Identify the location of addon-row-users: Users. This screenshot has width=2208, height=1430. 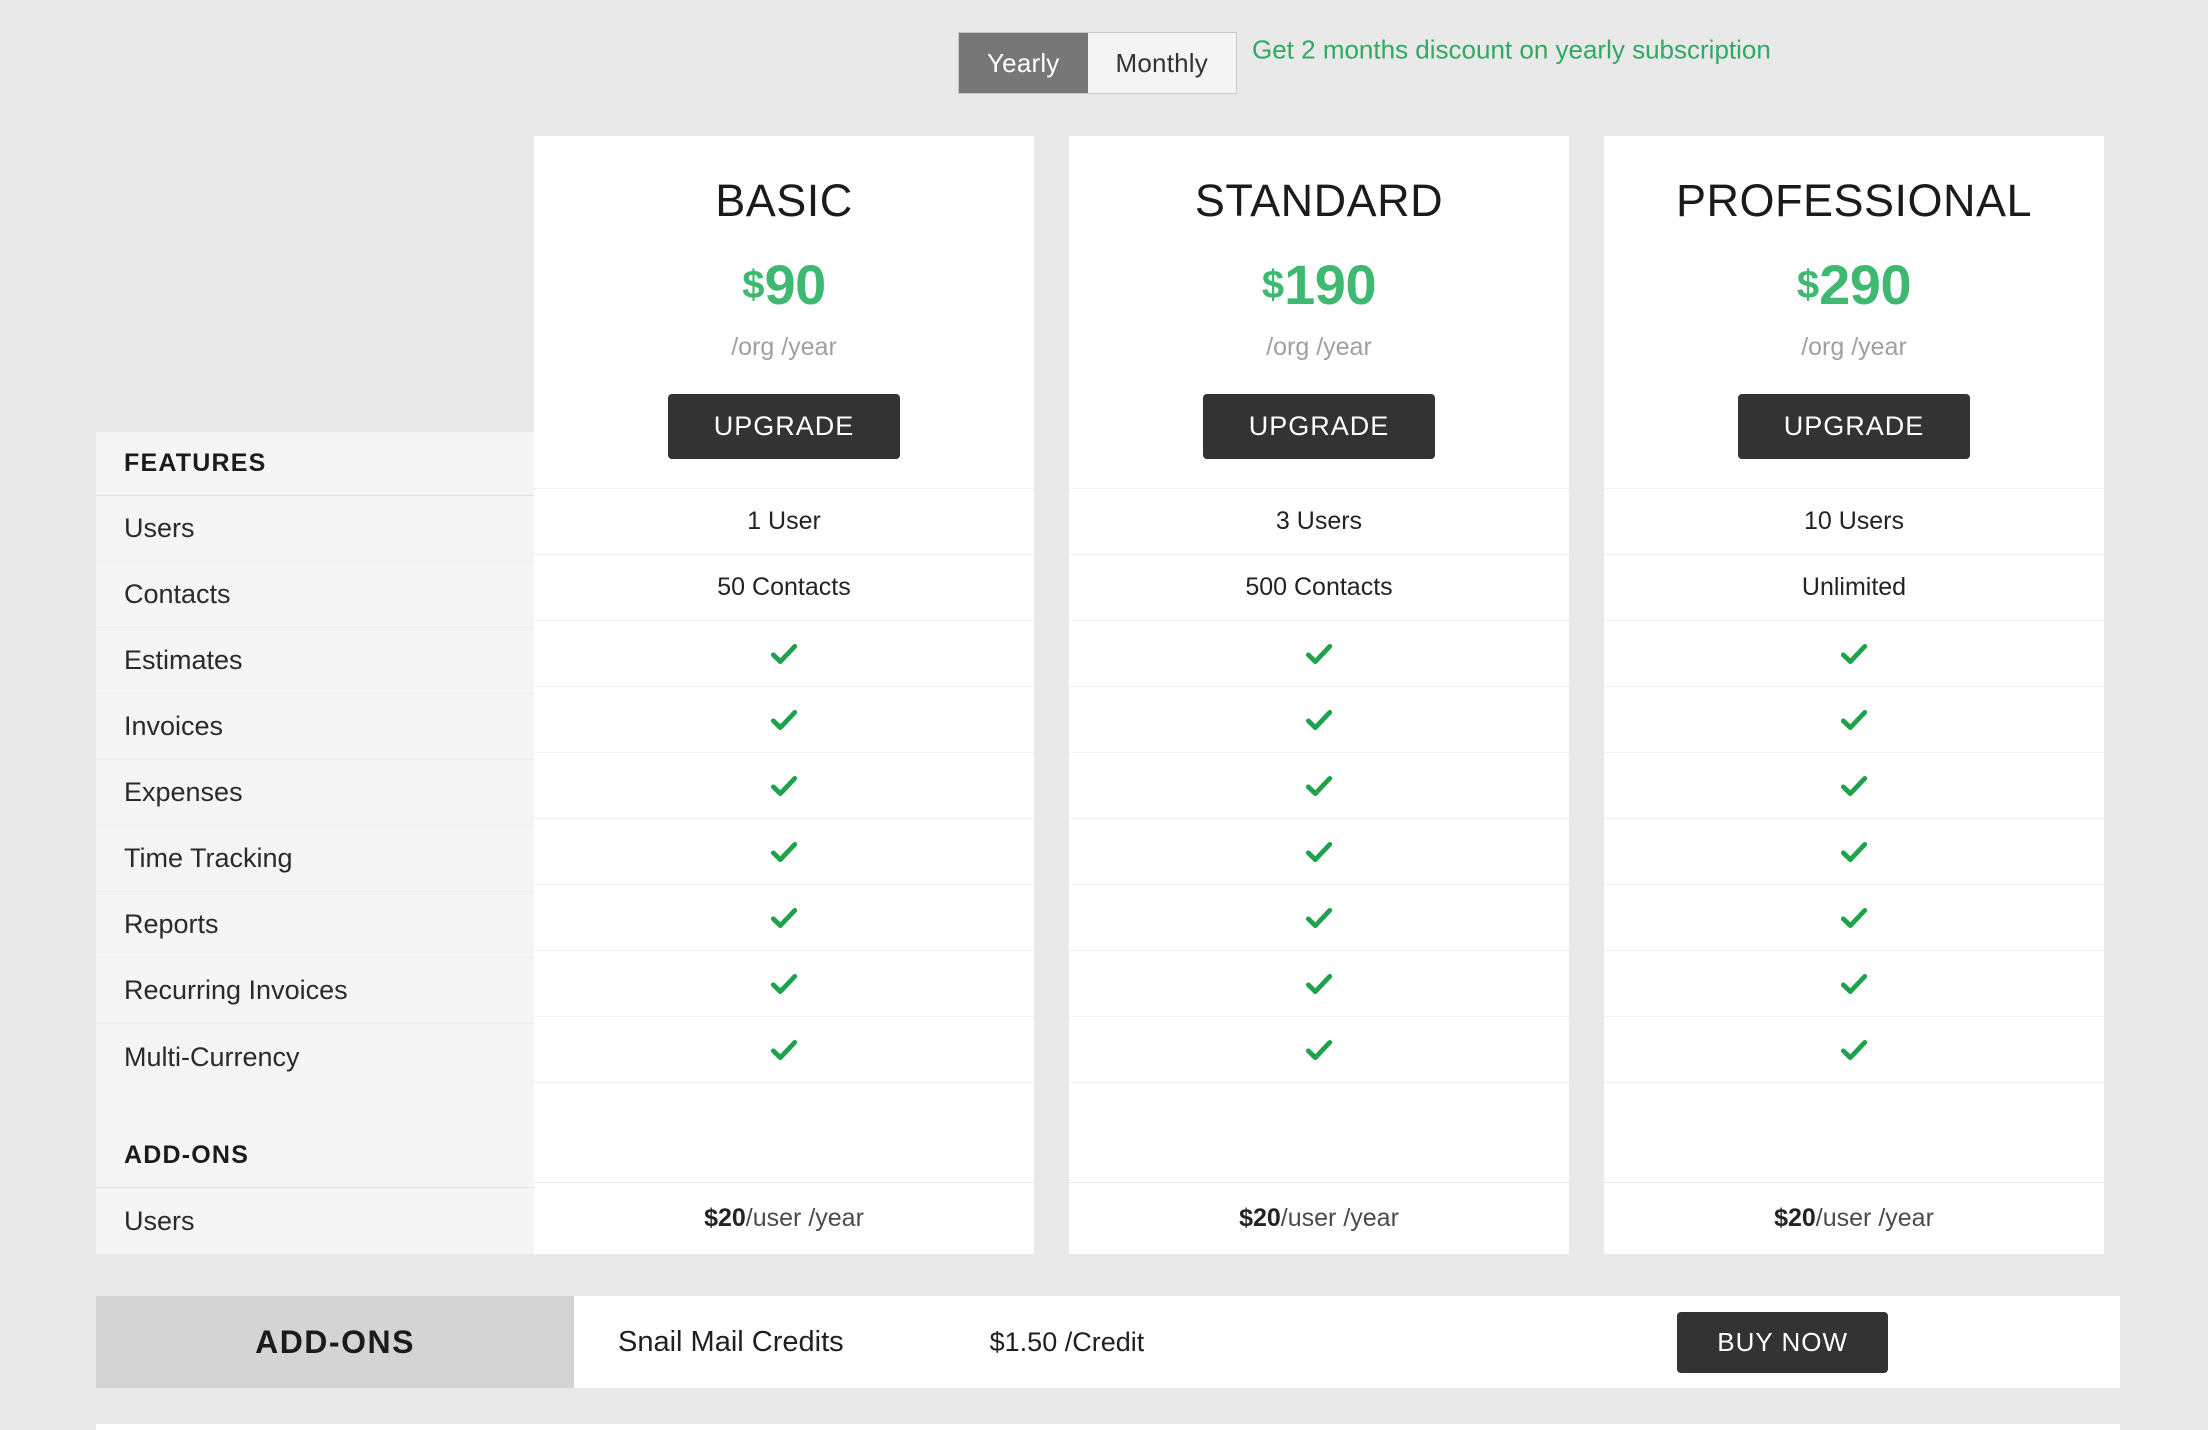
(159, 1220).